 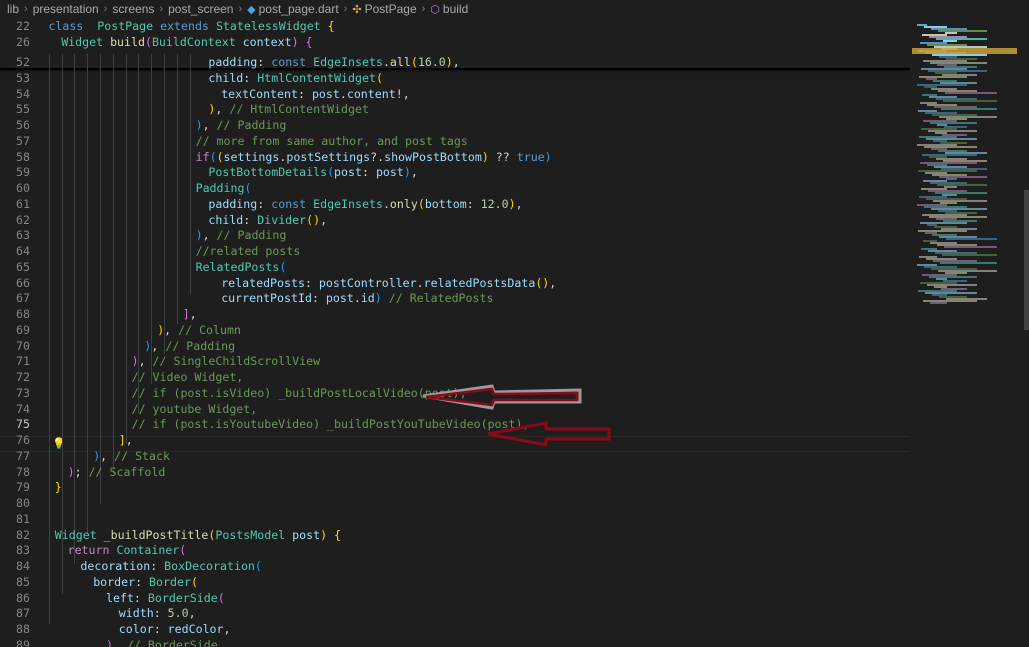 I want to click on code-line: 71), // SingleChildScrollView, so click(x=455, y=361).